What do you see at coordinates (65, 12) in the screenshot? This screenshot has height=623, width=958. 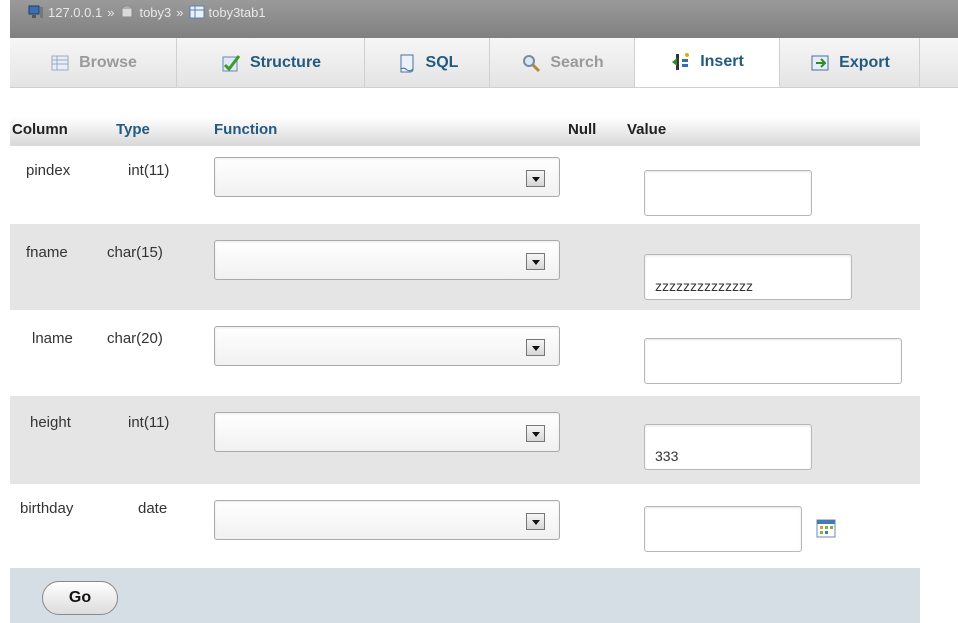 I see `breadcrumb-server: 127.0.0.1` at bounding box center [65, 12].